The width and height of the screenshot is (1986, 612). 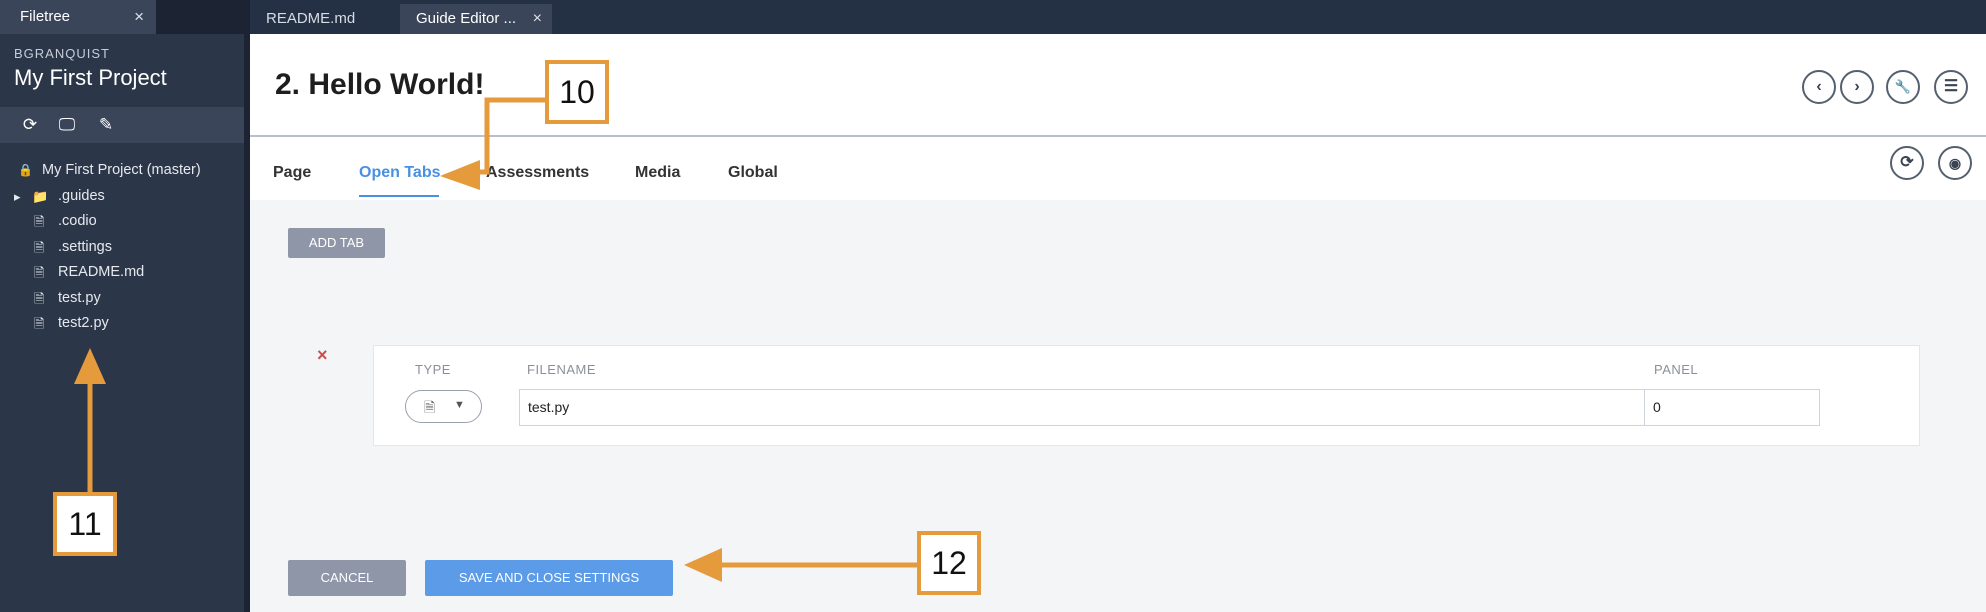 I want to click on tree-item-label: test2.py, so click(x=83, y=323).